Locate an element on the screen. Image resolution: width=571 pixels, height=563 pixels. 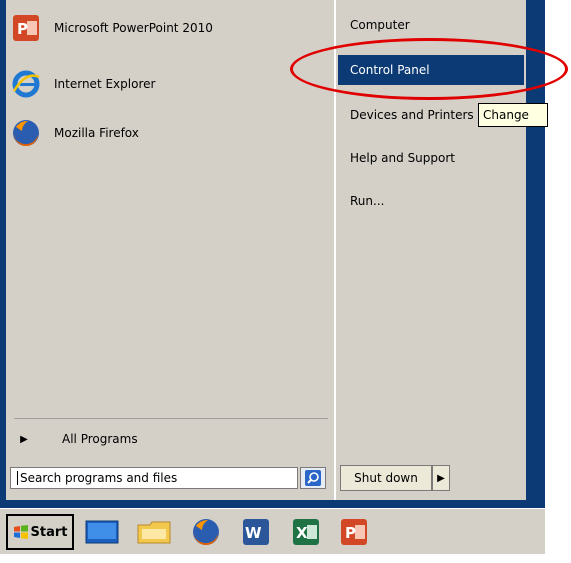
search-input: Search programs and files is located at coordinates (154, 478).